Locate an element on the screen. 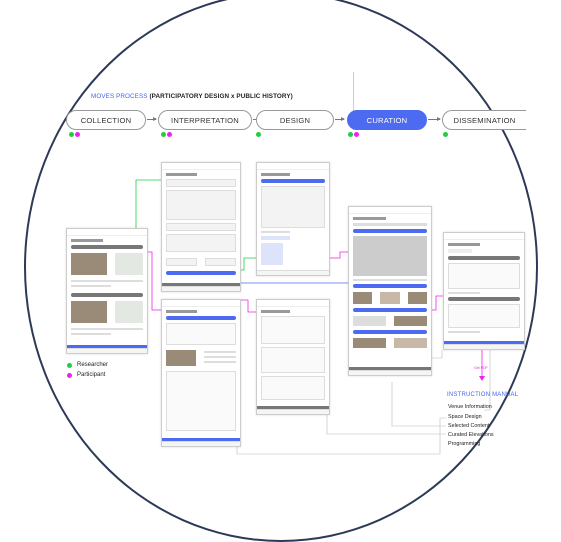  screen-select-content is located at coordinates (293, 357).